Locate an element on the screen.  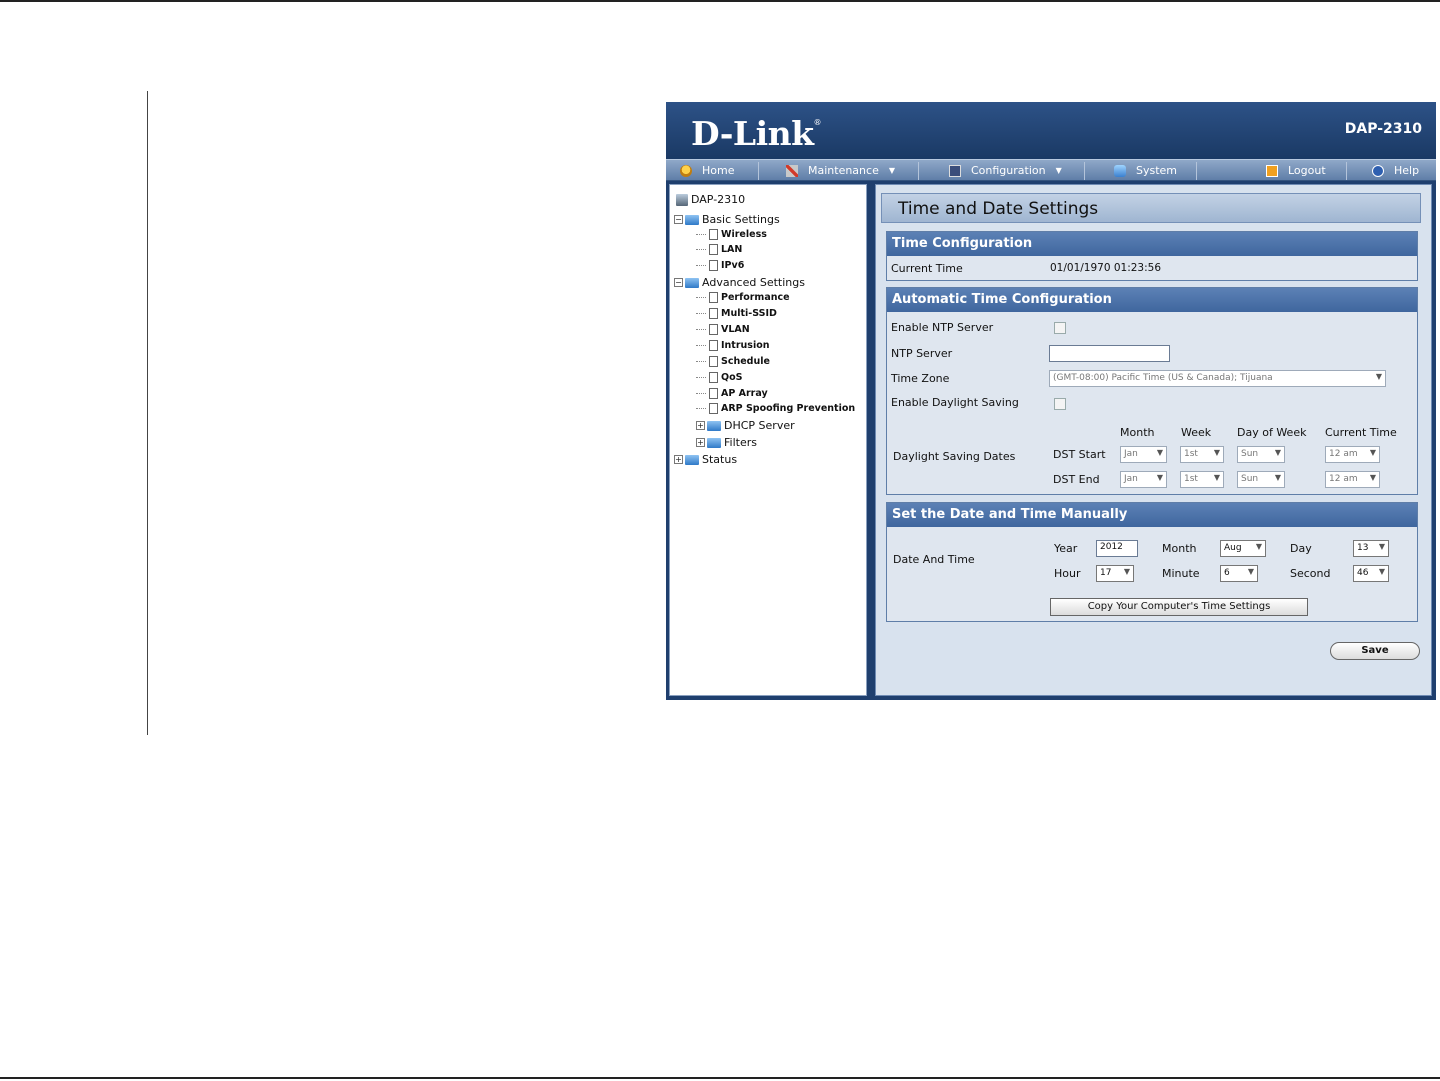
tree-item-ap-array: AP Array is located at coordinates (732, 393).